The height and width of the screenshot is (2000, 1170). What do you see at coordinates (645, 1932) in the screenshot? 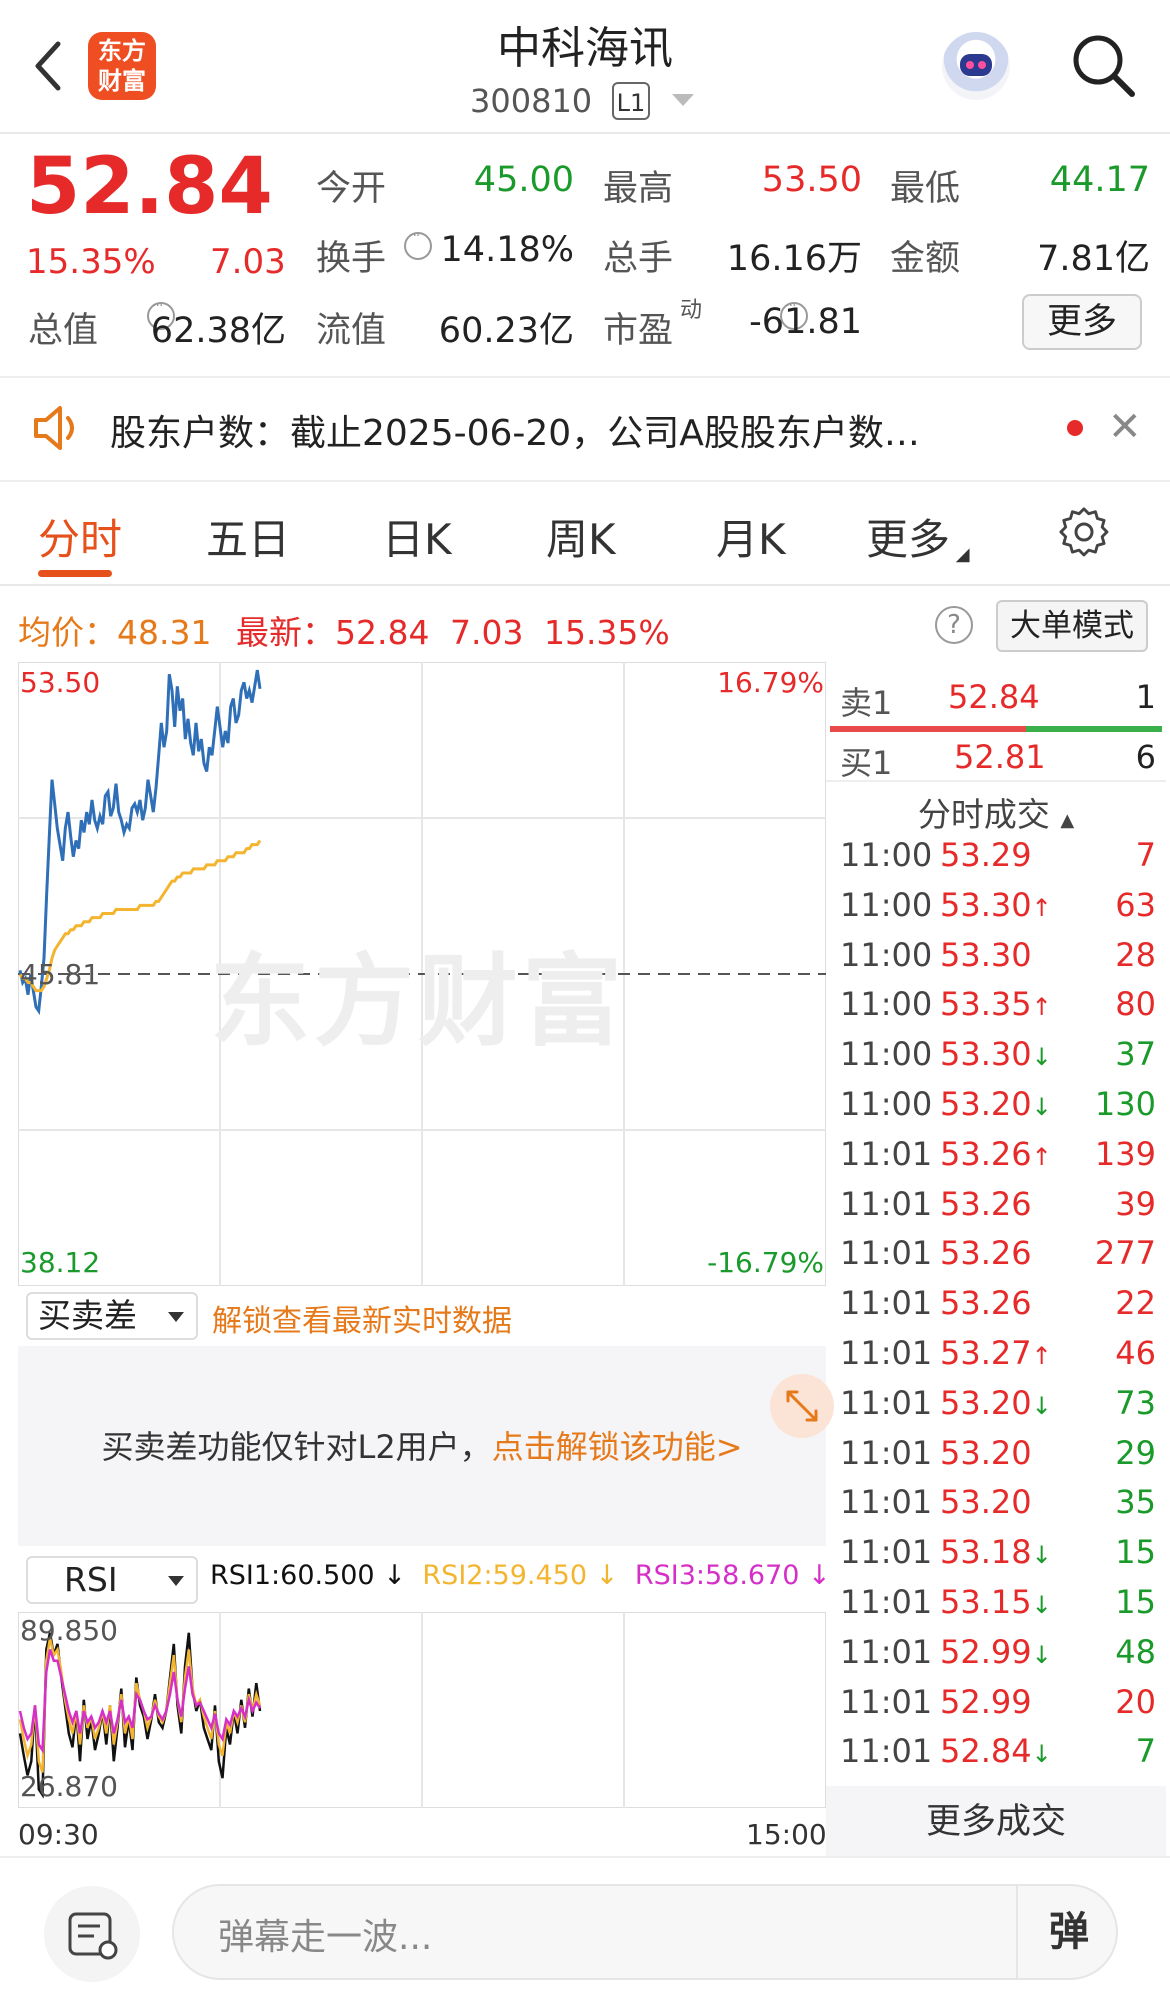
I see `danmu-input: 弹幕走一波... 弹` at bounding box center [645, 1932].